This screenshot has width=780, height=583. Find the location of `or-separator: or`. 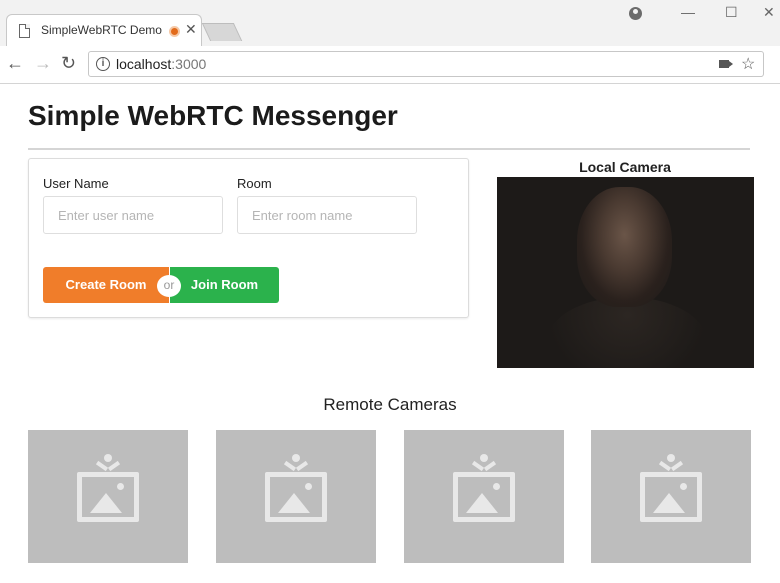

or-separator: or is located at coordinates (169, 286).